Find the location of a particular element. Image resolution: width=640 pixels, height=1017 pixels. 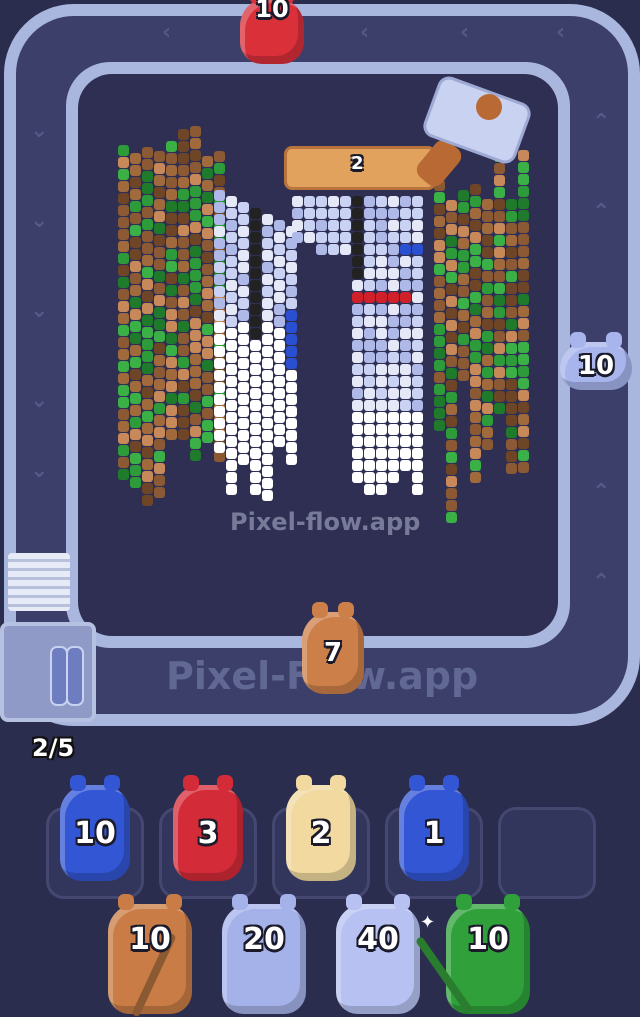

queue-pig-lavender: 20 is located at coordinates (264, 954).